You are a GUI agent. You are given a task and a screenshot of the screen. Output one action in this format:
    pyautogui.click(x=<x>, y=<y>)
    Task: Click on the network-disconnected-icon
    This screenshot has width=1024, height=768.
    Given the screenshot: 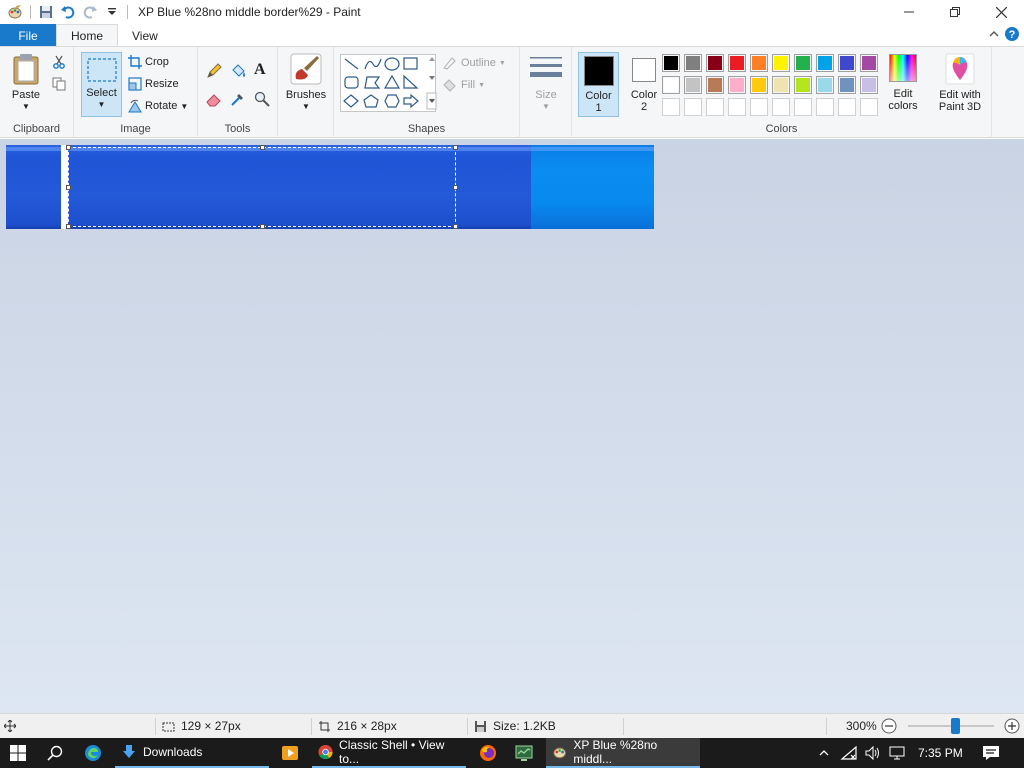 What is the action you would take?
    pyautogui.click(x=849, y=753)
    